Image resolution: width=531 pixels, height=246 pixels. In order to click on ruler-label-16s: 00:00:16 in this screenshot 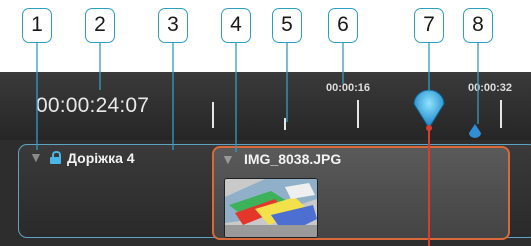, I will do `click(348, 88)`.